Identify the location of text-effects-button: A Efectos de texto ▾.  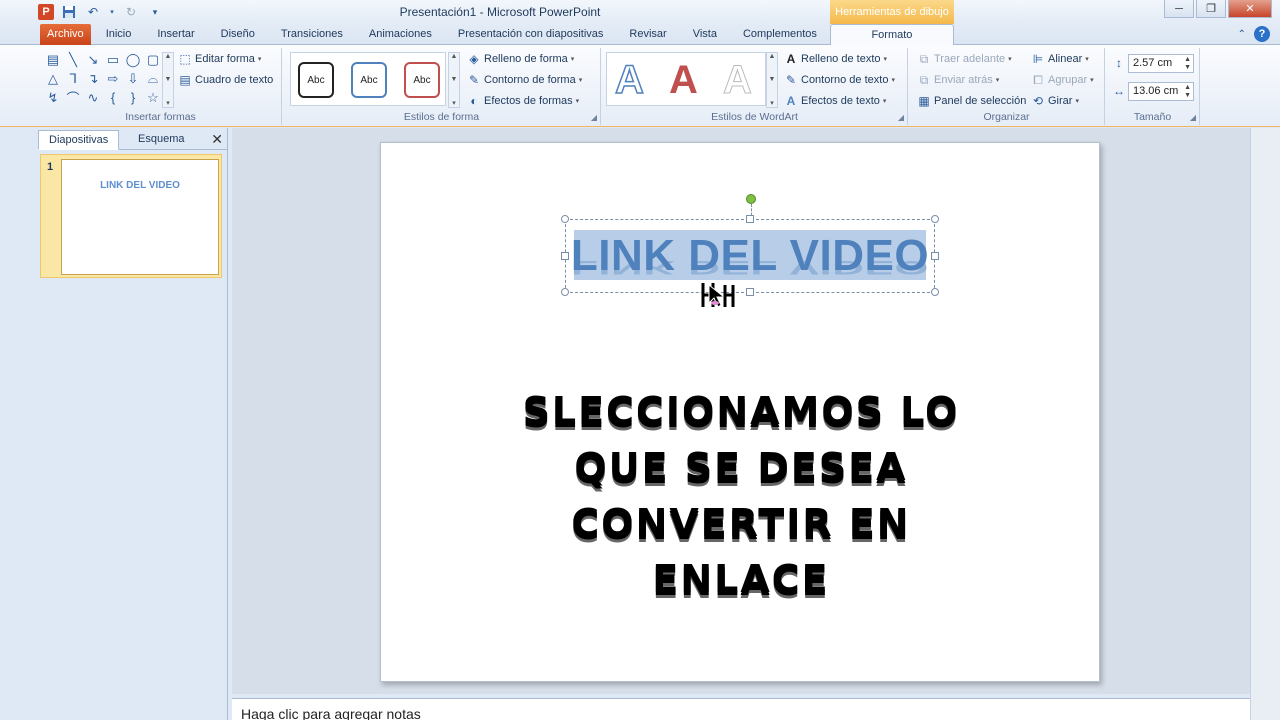
(835, 101).